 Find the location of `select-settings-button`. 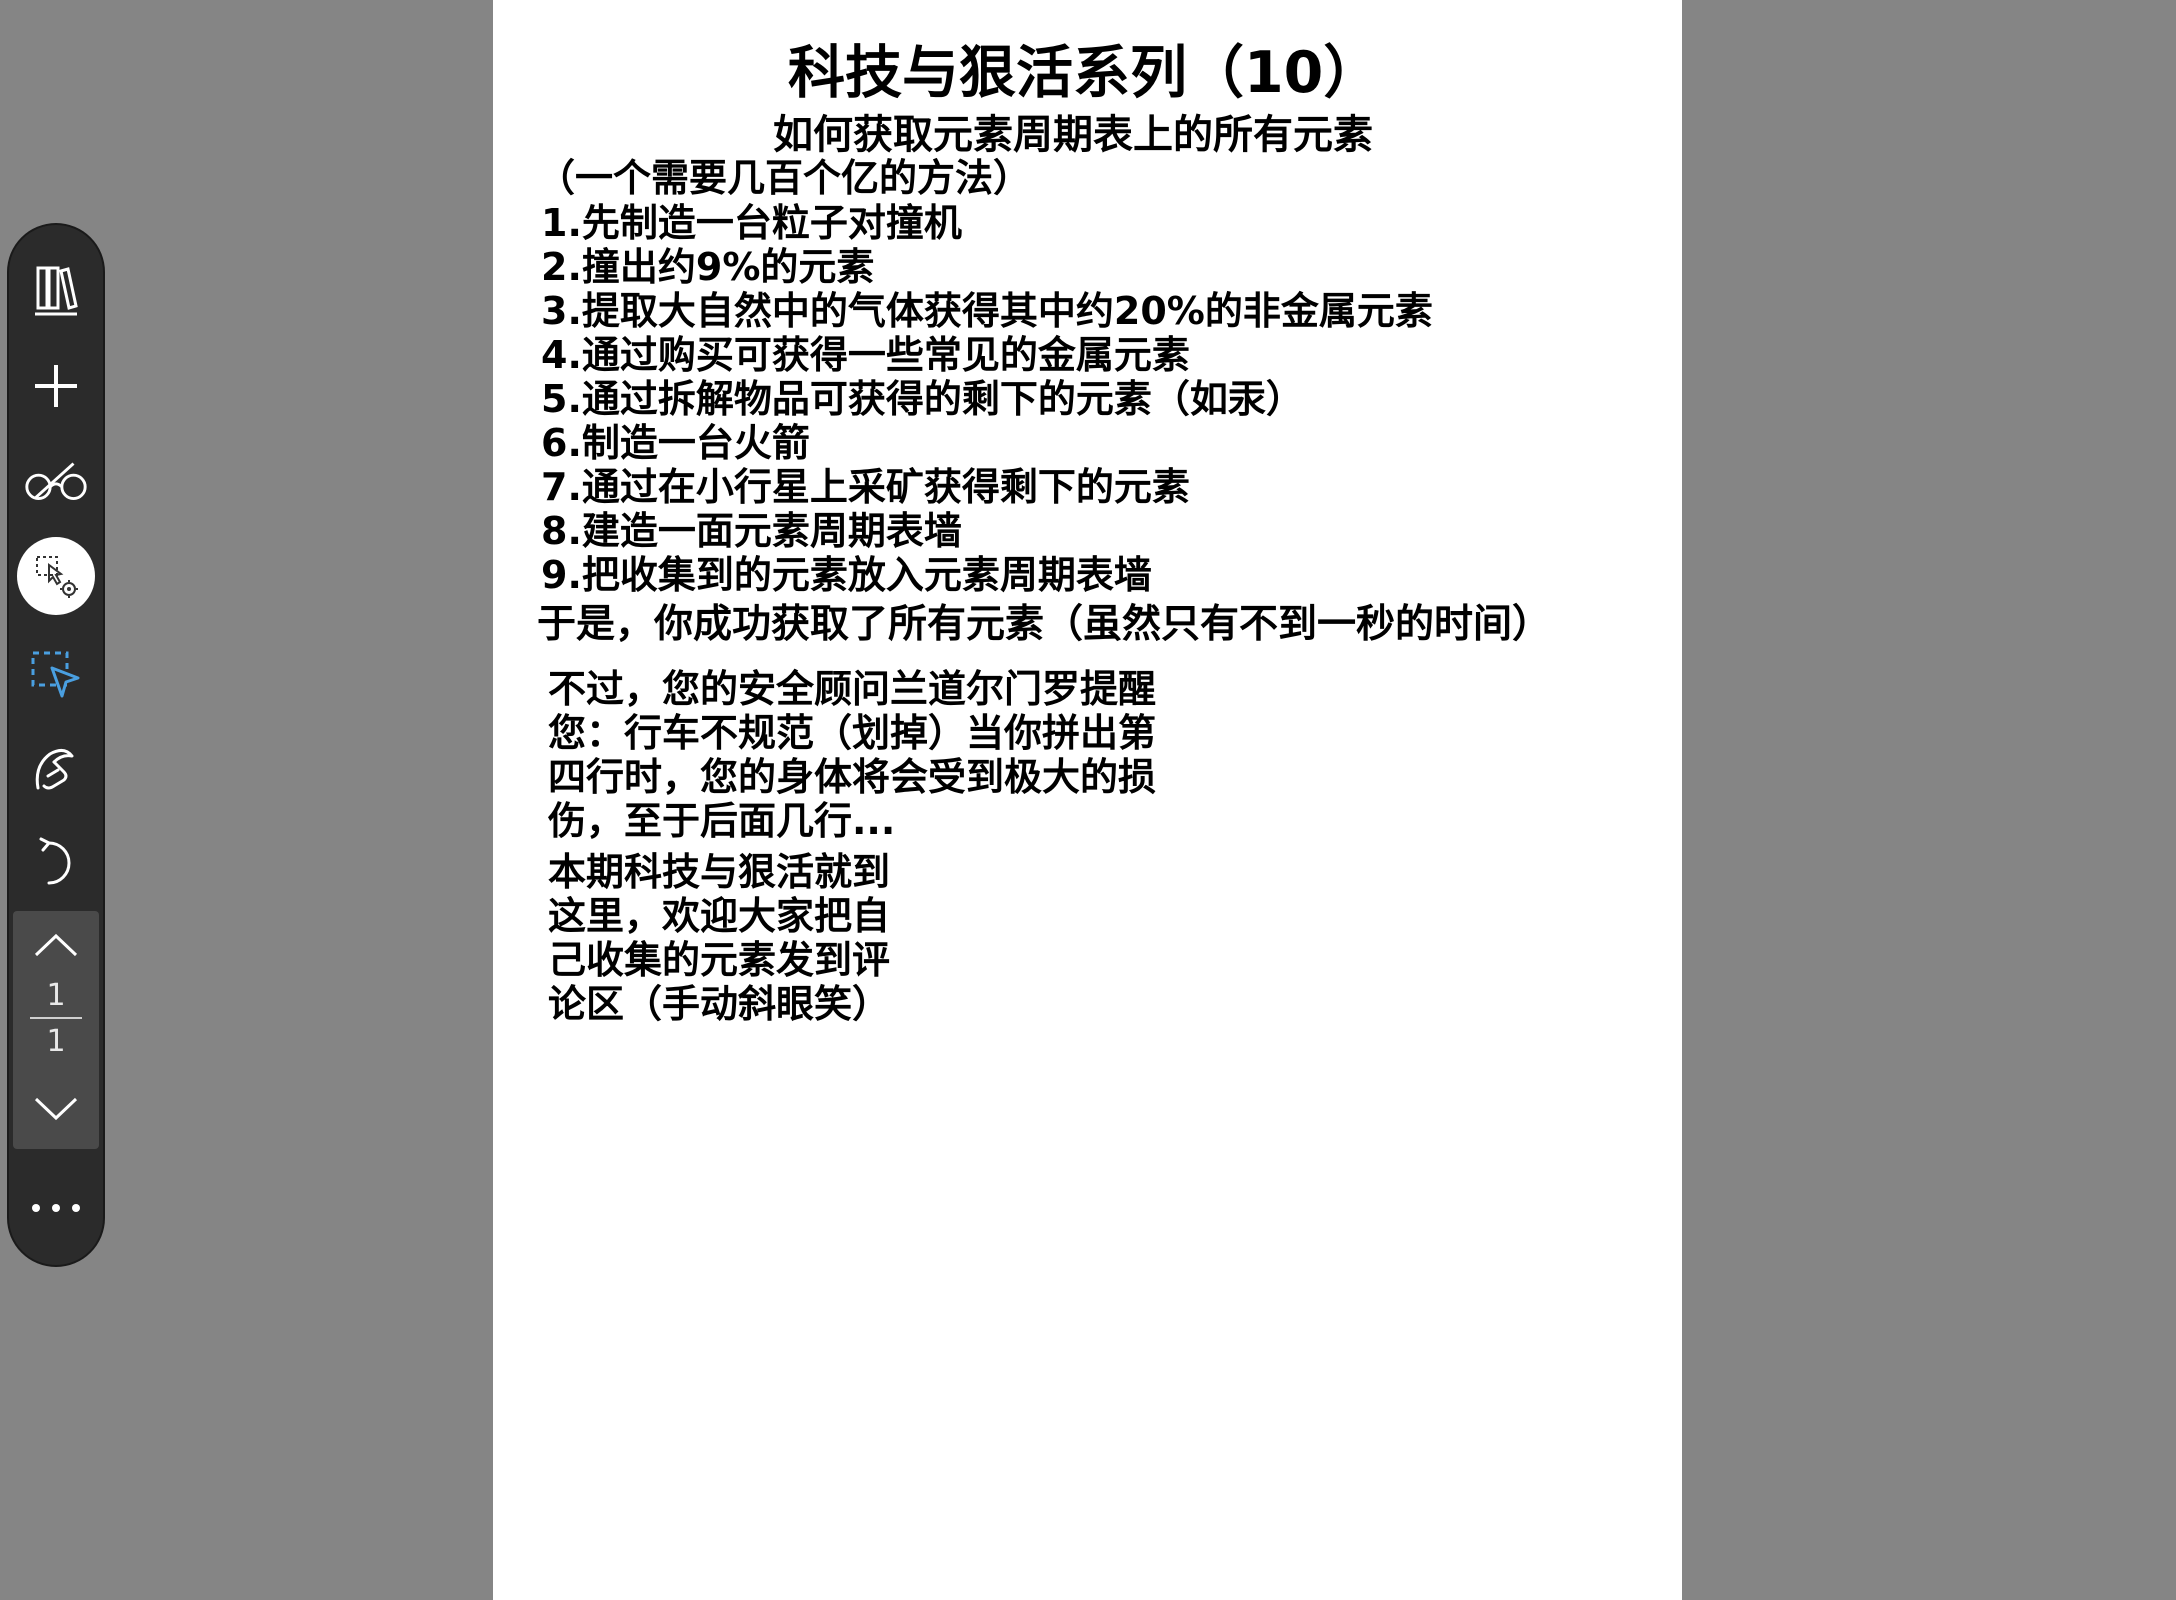

select-settings-button is located at coordinates (56, 576).